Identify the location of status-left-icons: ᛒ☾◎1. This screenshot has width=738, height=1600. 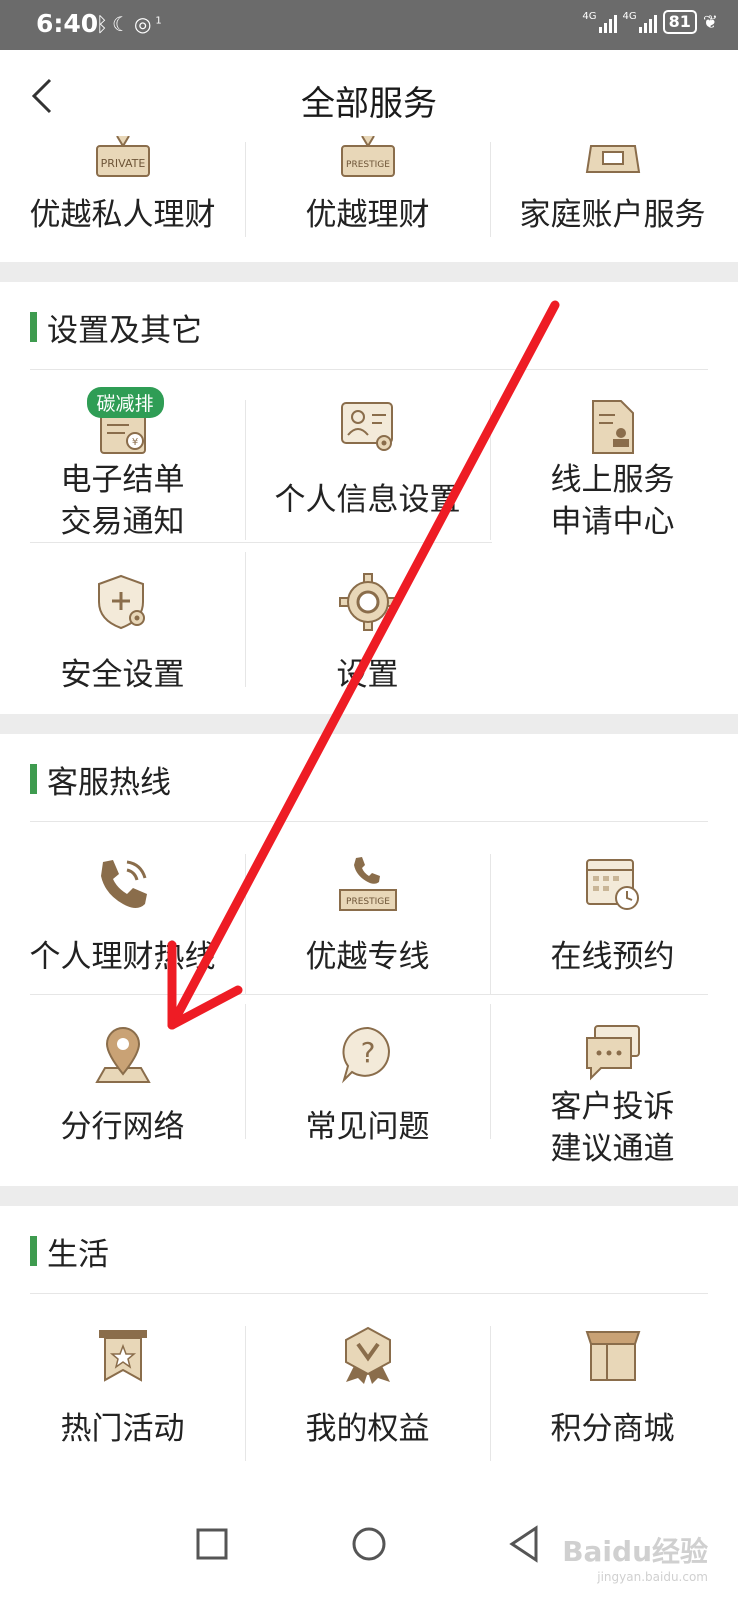
(131, 24).